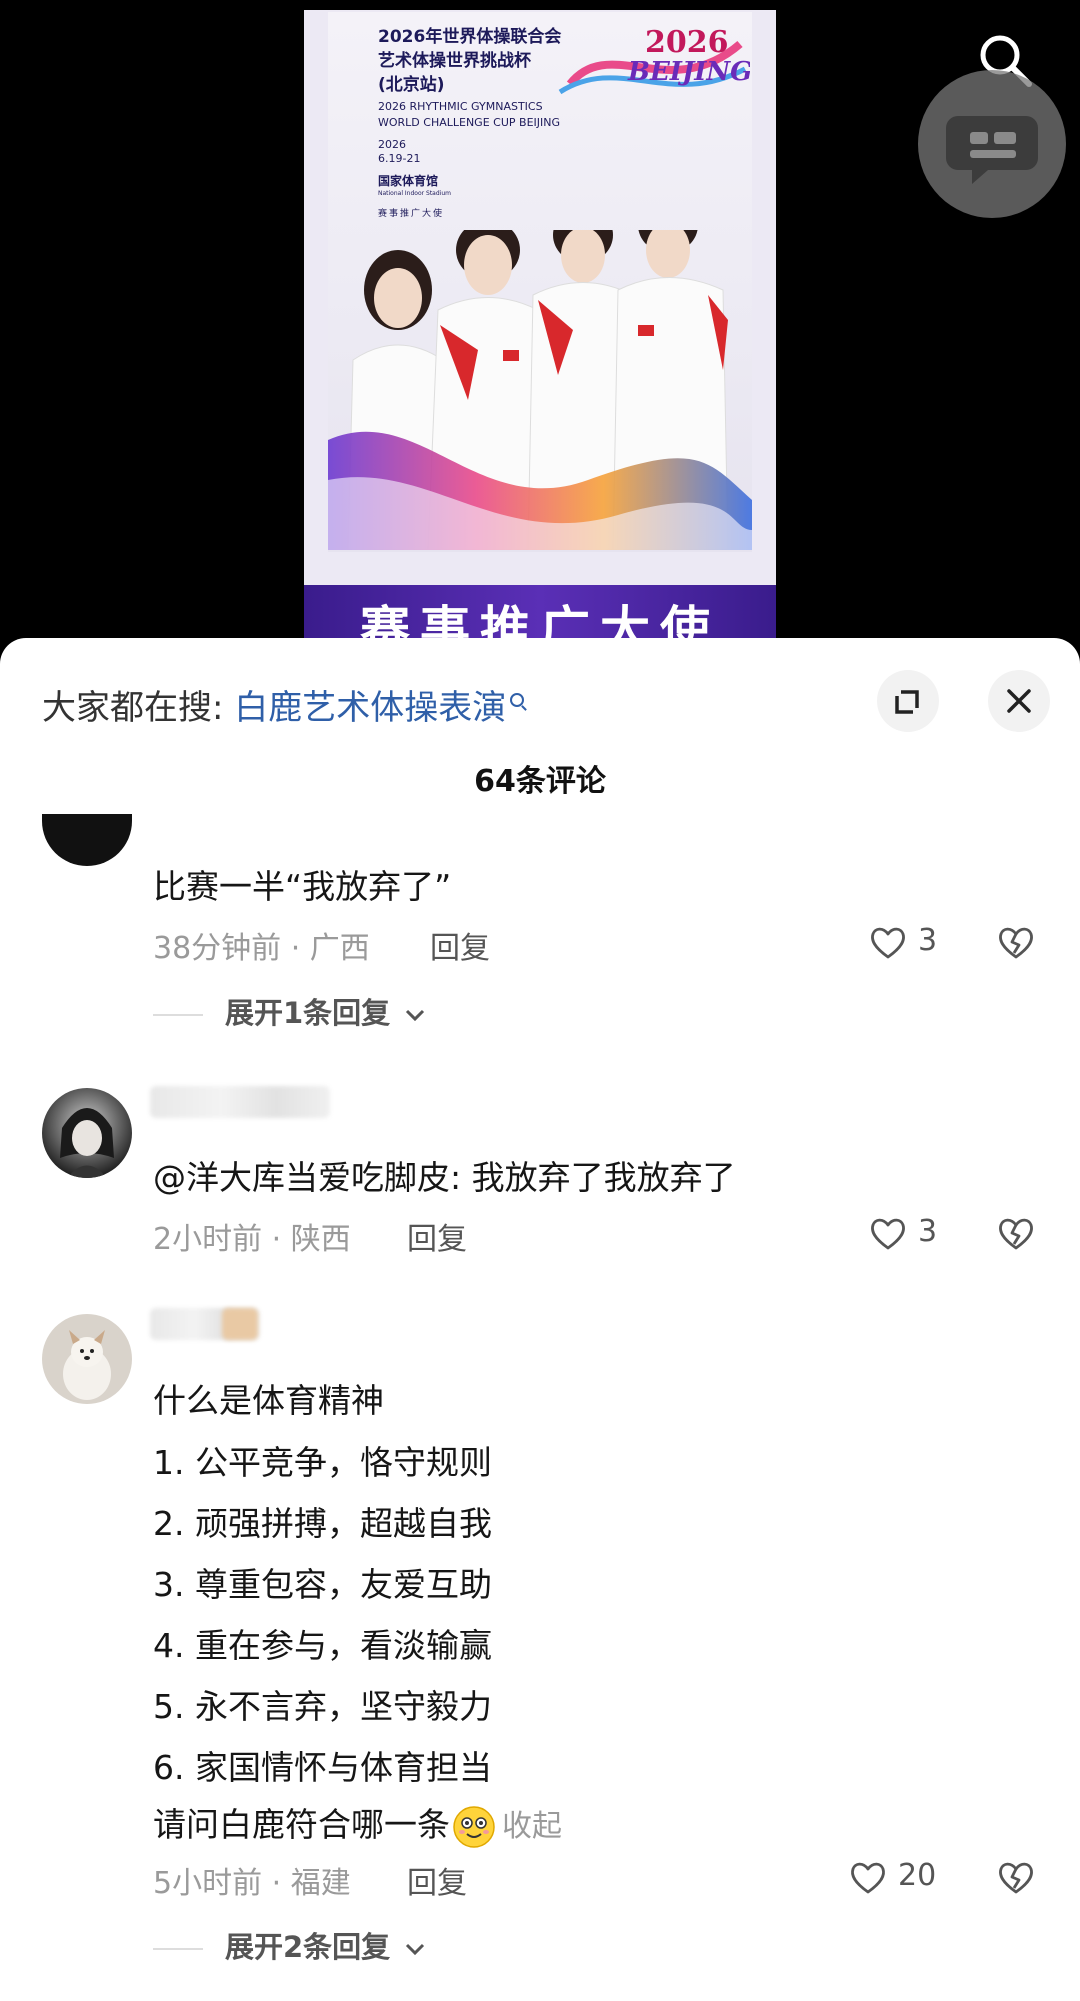  I want to click on ambassadors-photo, so click(540, 390).